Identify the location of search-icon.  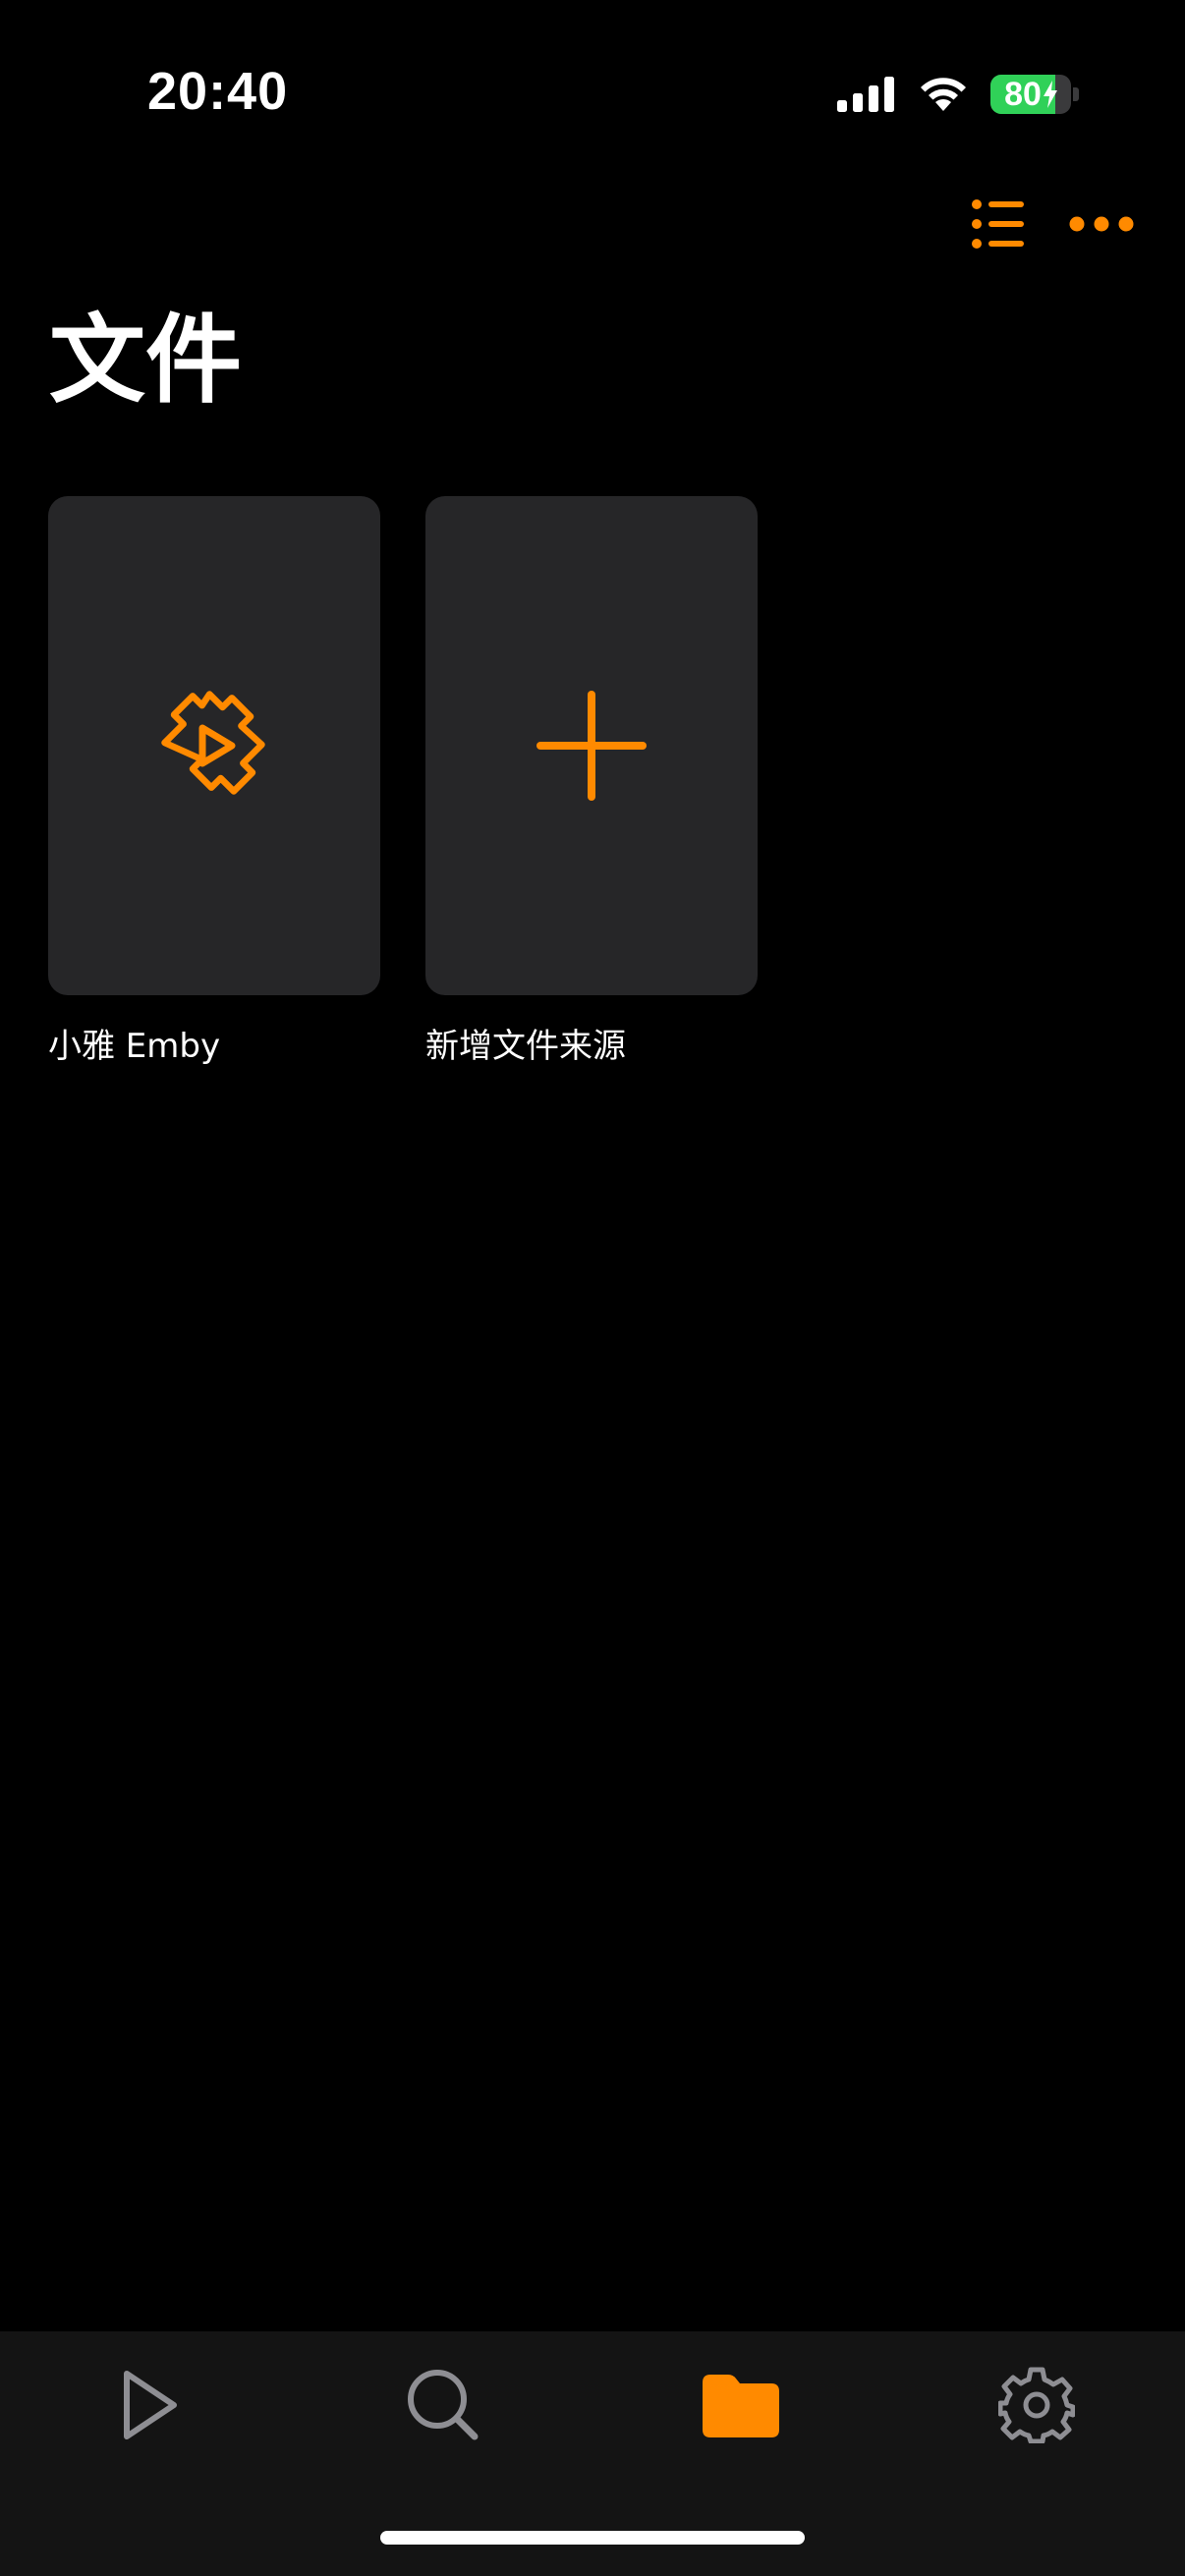
(444, 2405).